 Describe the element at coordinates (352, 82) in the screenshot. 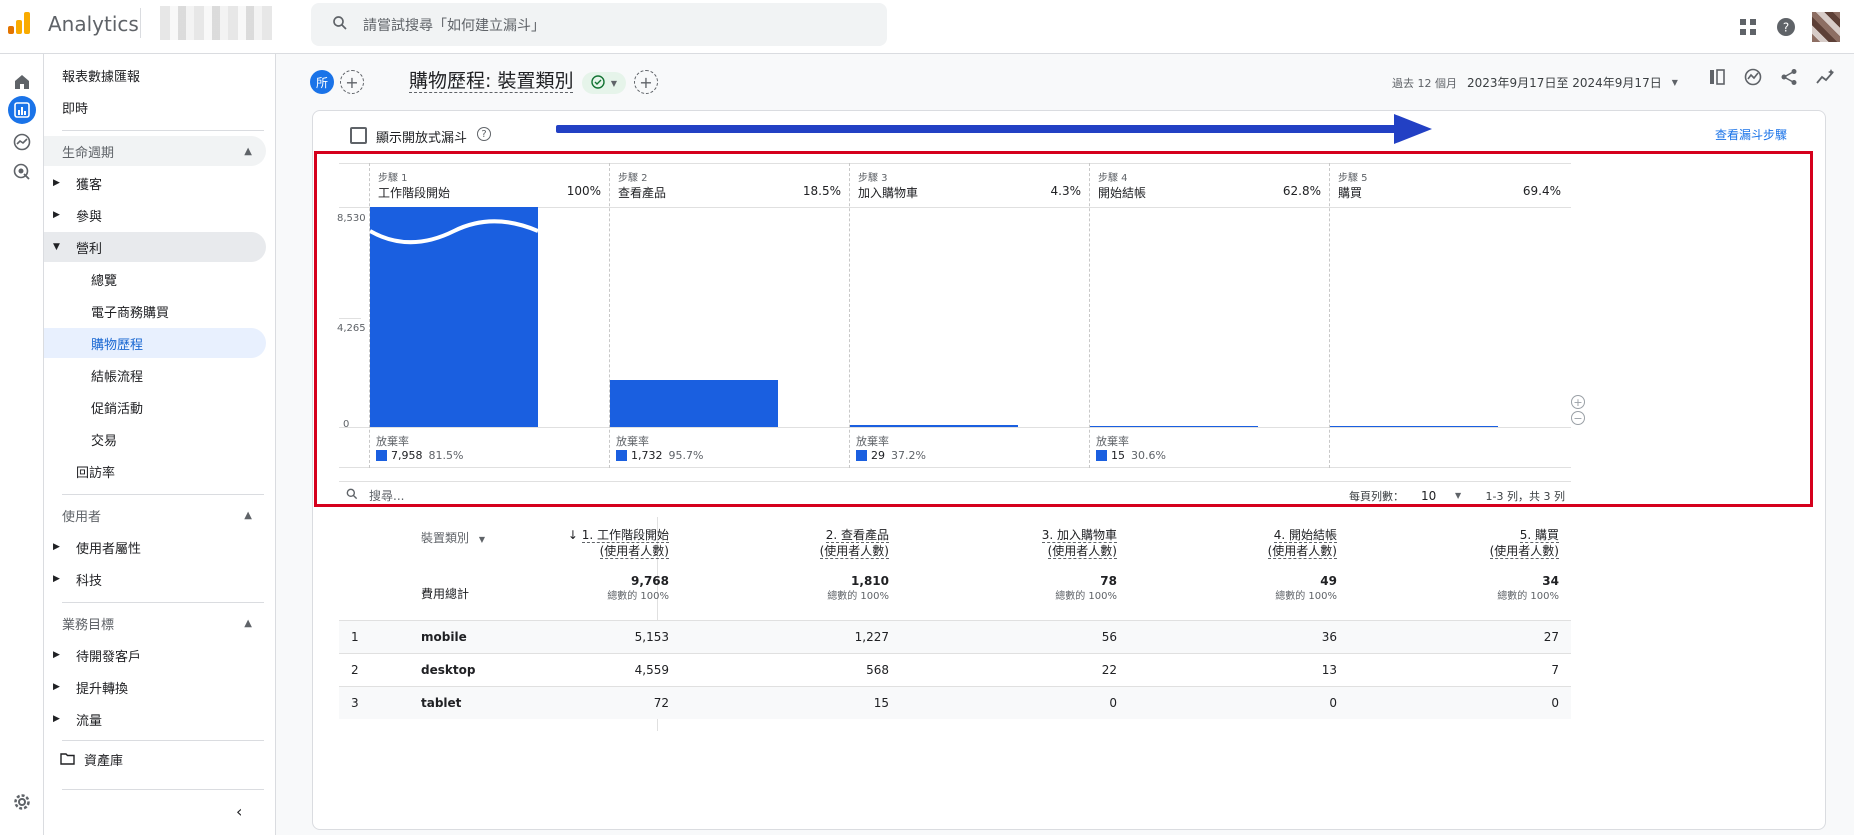

I see `add-comparison-icon: +` at that location.